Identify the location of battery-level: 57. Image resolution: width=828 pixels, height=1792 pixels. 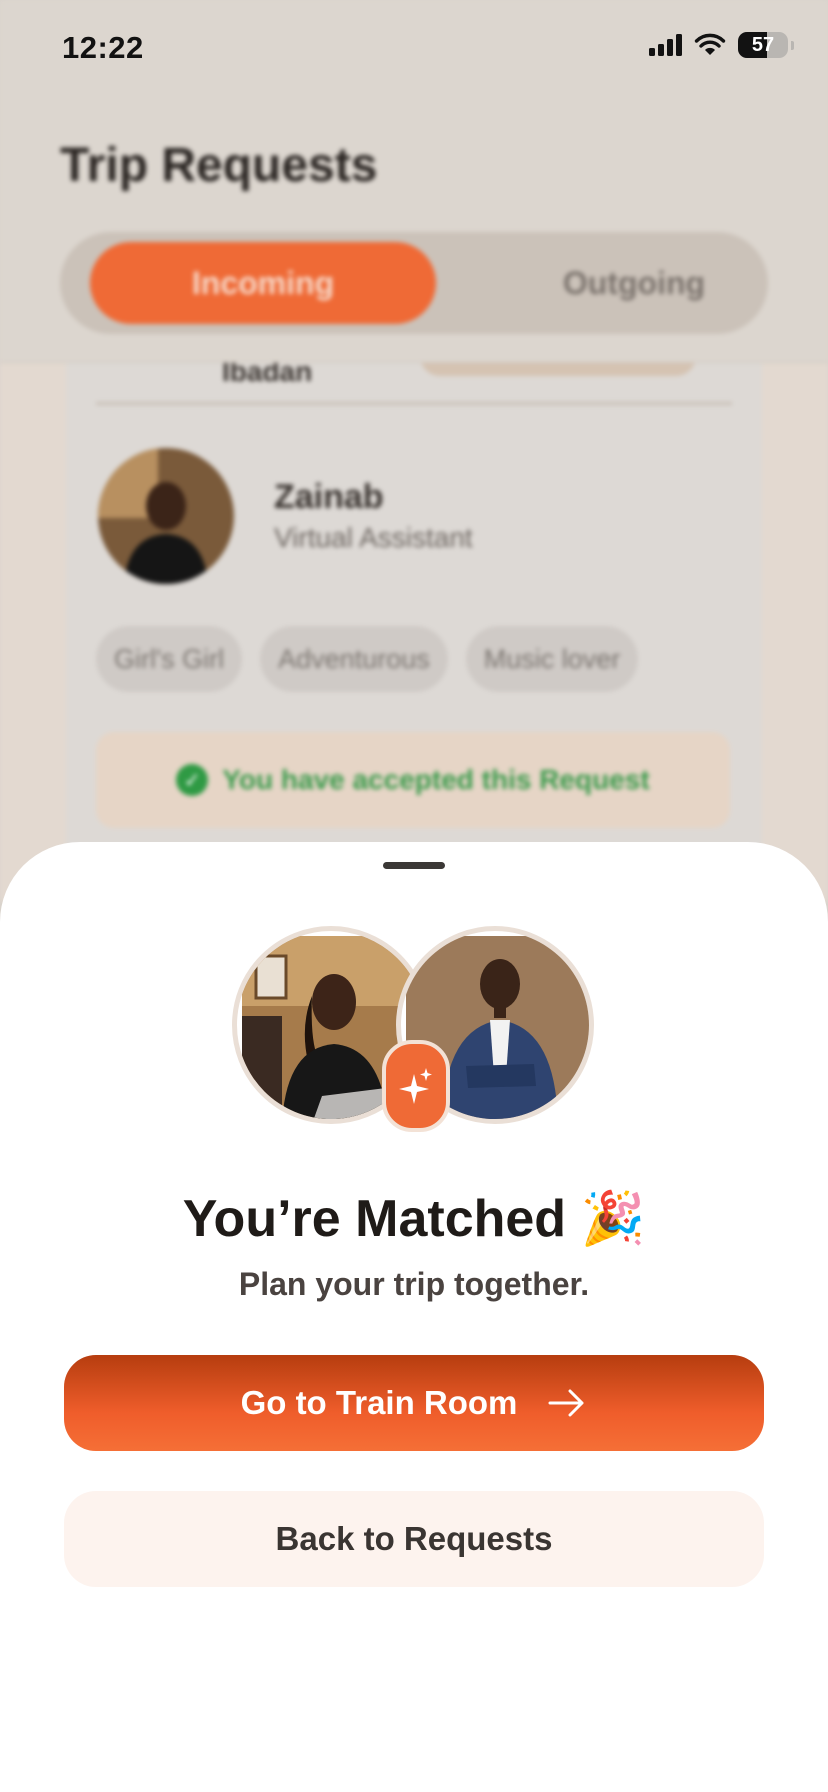
(763, 44).